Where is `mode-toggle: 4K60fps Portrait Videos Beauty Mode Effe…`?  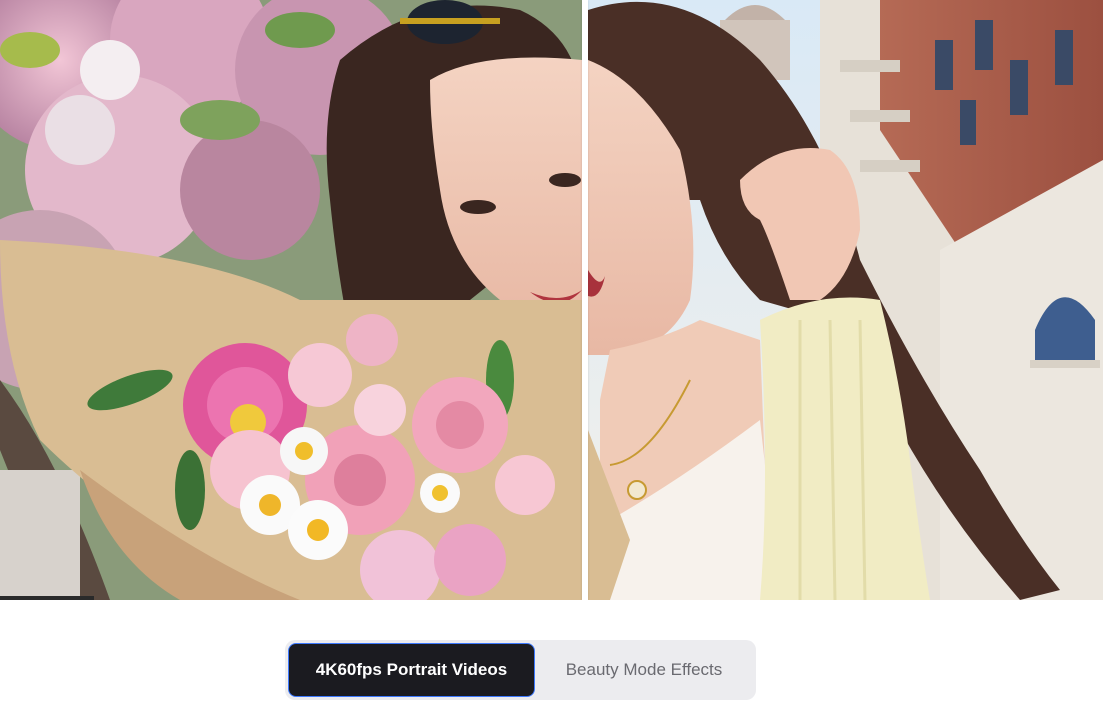
mode-toggle: 4K60fps Portrait Videos Beauty Mode Effe… is located at coordinates (520, 670).